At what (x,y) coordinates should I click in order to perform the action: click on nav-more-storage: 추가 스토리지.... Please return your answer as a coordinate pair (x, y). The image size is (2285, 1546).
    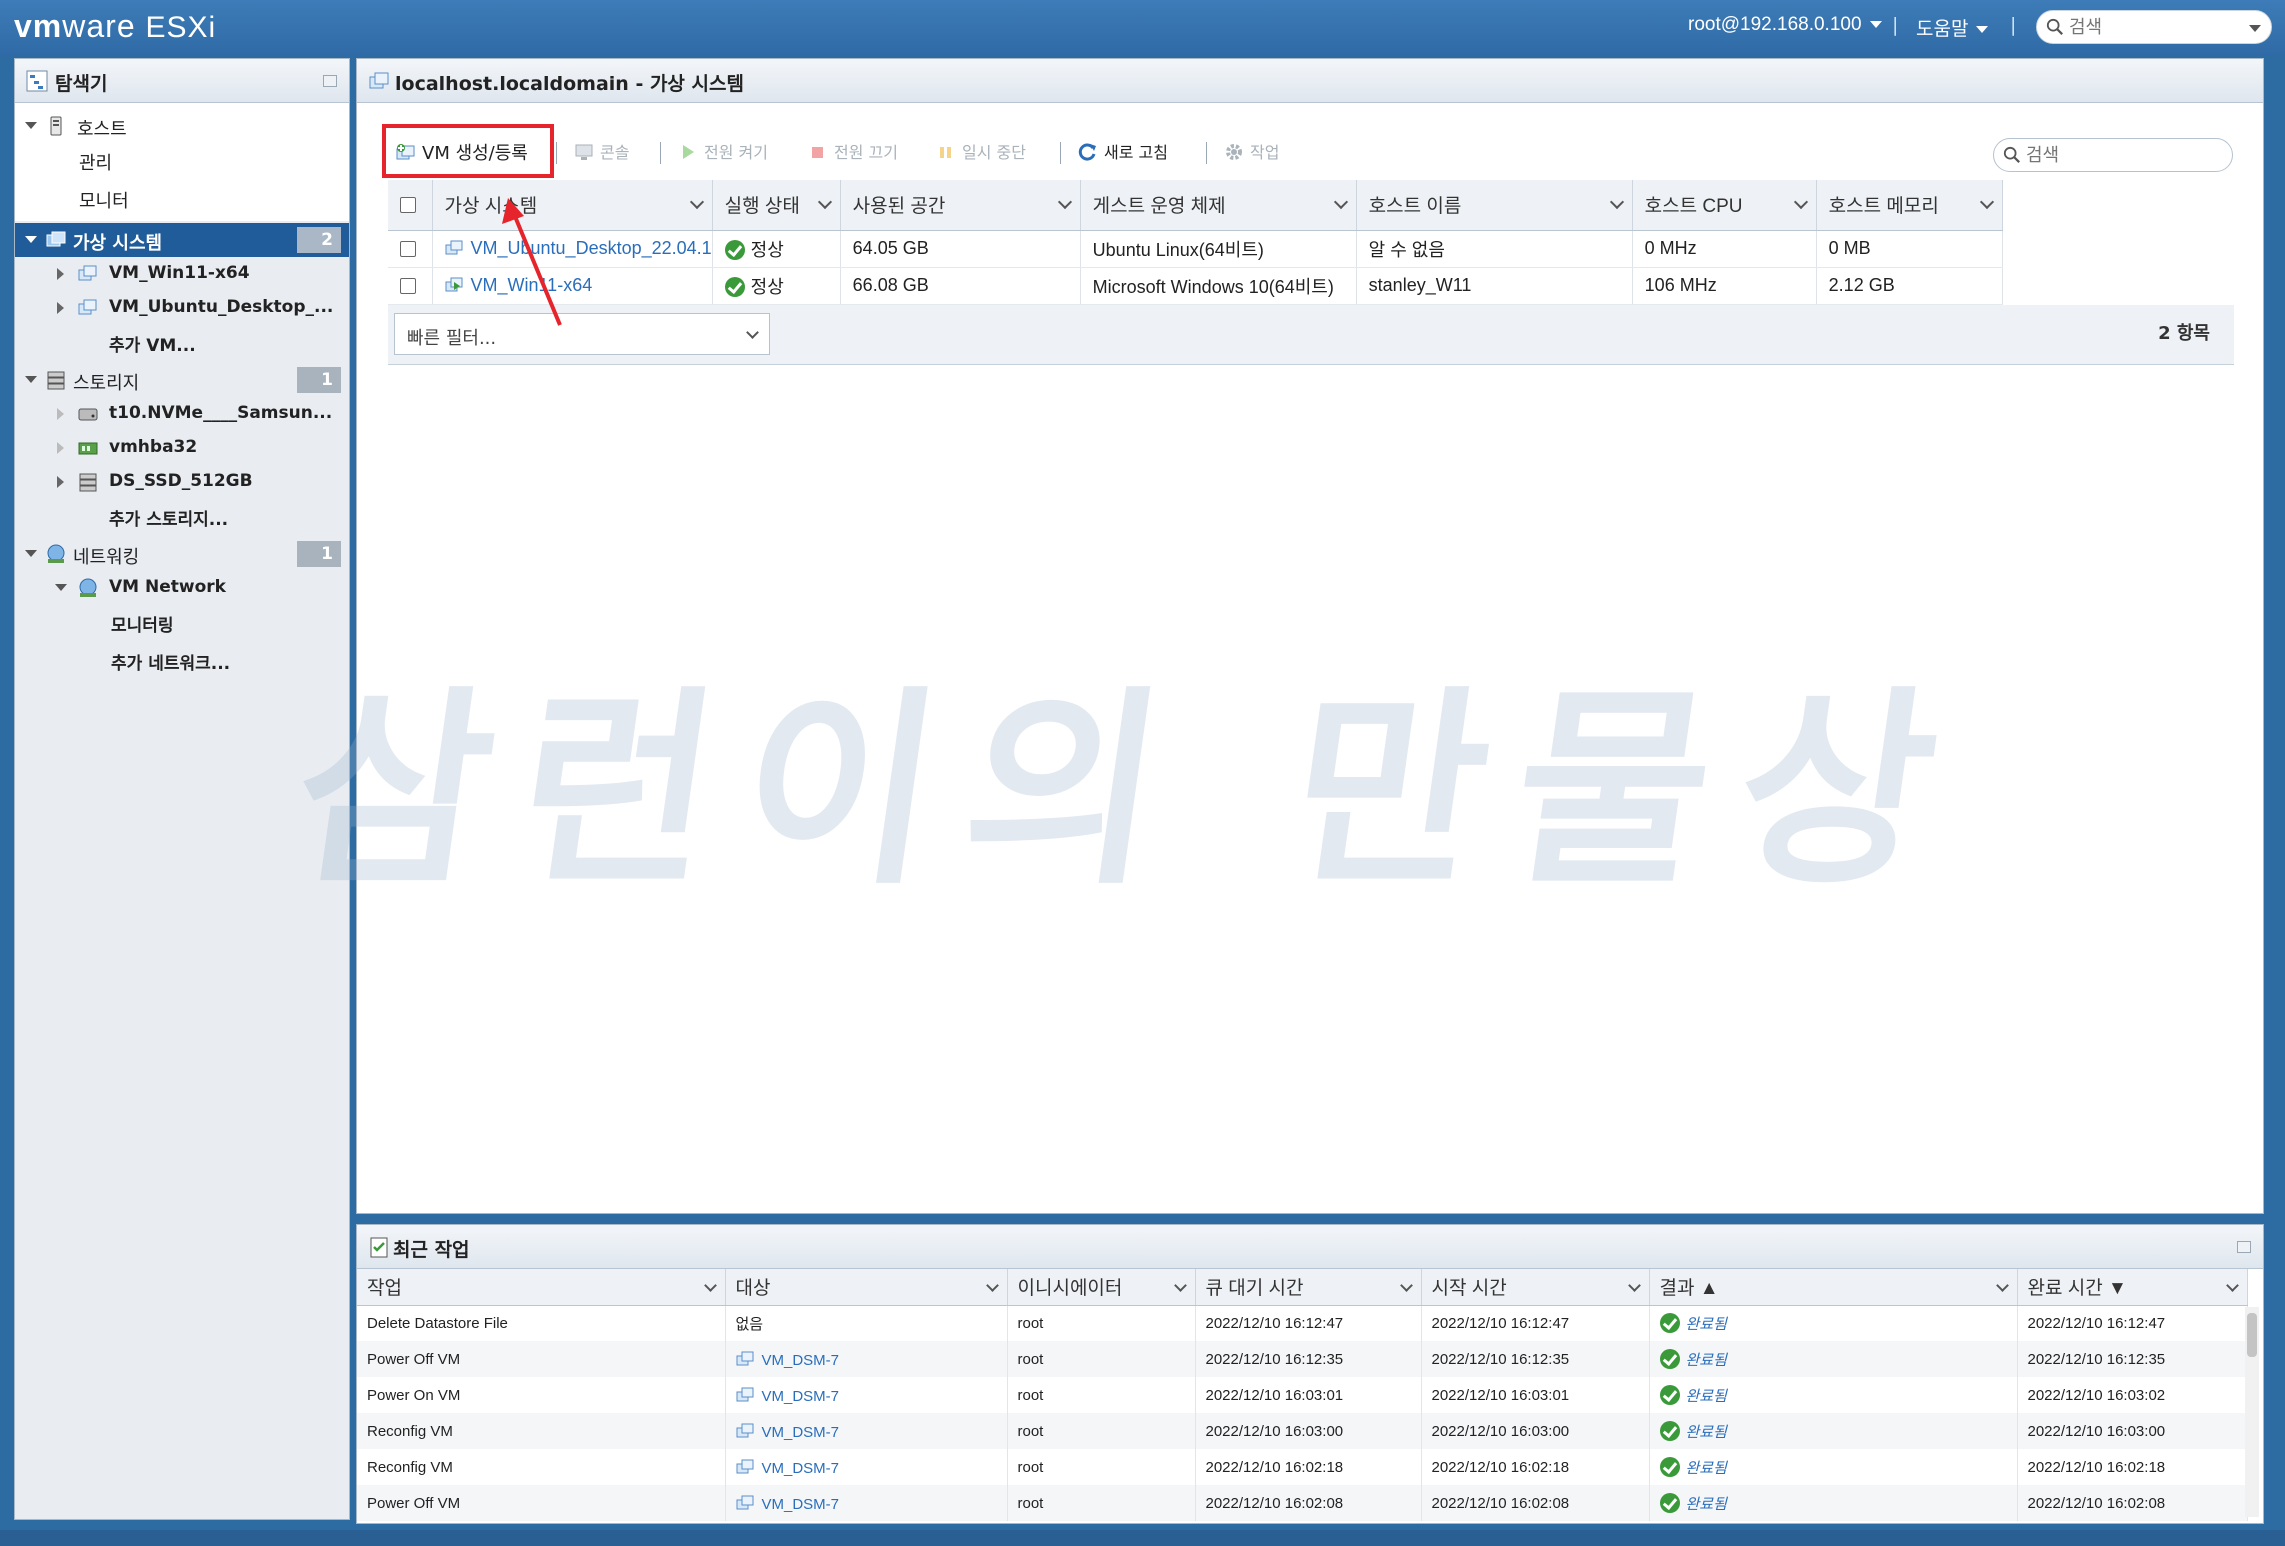
    Looking at the image, I should click on (182, 518).